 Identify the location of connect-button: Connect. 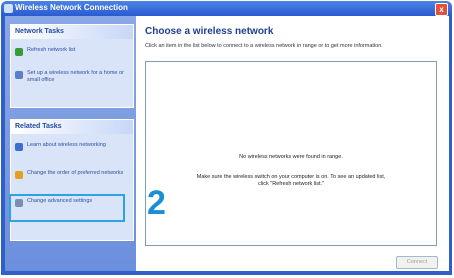
(417, 262).